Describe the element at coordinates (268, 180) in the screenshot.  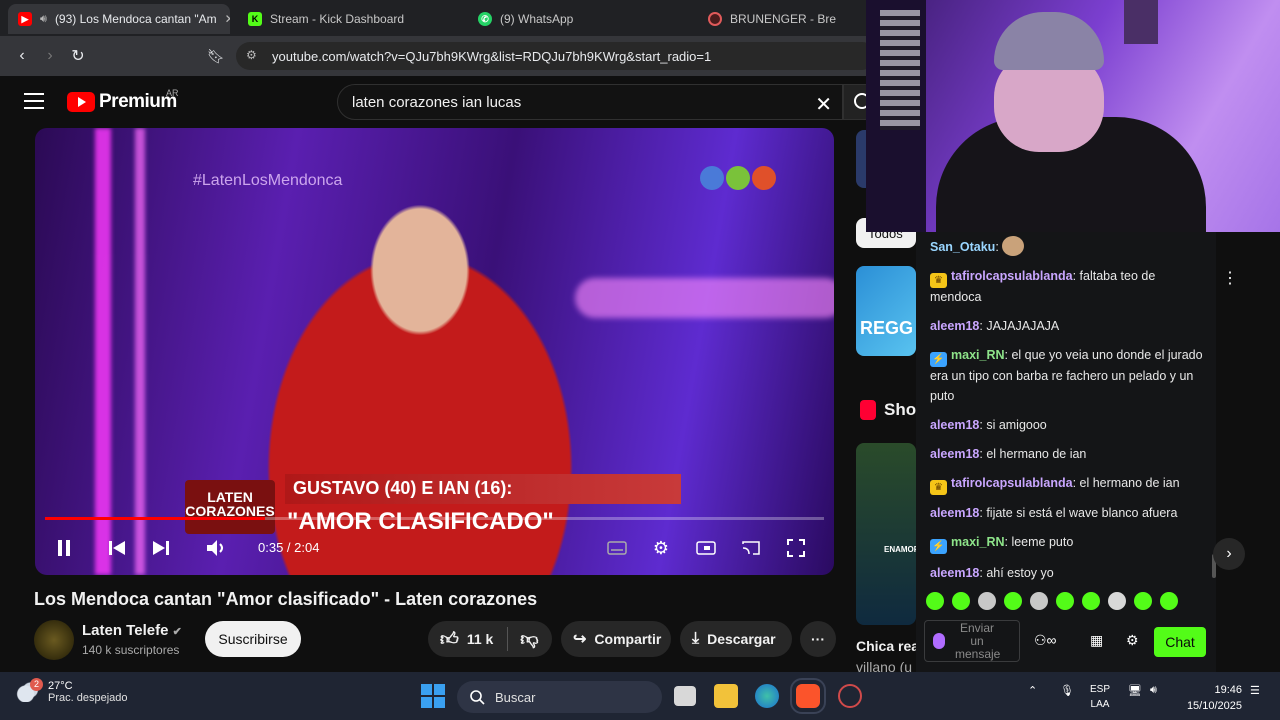
I see `video-hashtag: #LatenLosMendonca` at that location.